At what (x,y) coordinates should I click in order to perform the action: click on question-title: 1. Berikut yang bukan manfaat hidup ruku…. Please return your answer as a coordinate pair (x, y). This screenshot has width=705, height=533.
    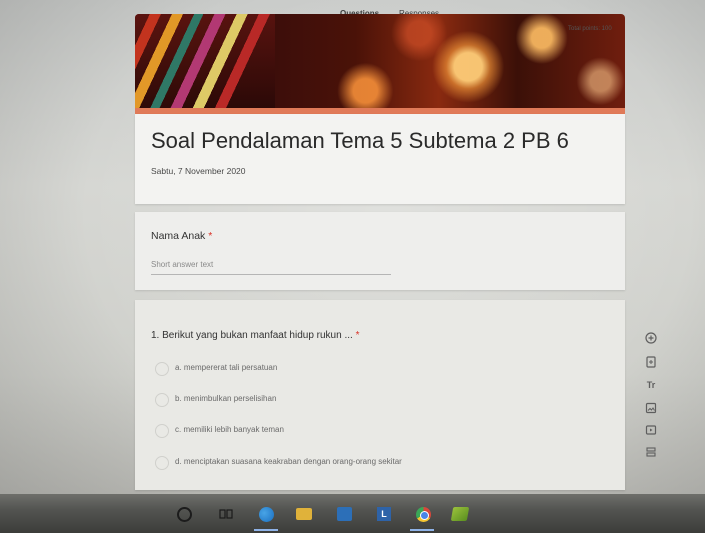
    Looking at the image, I should click on (255, 335).